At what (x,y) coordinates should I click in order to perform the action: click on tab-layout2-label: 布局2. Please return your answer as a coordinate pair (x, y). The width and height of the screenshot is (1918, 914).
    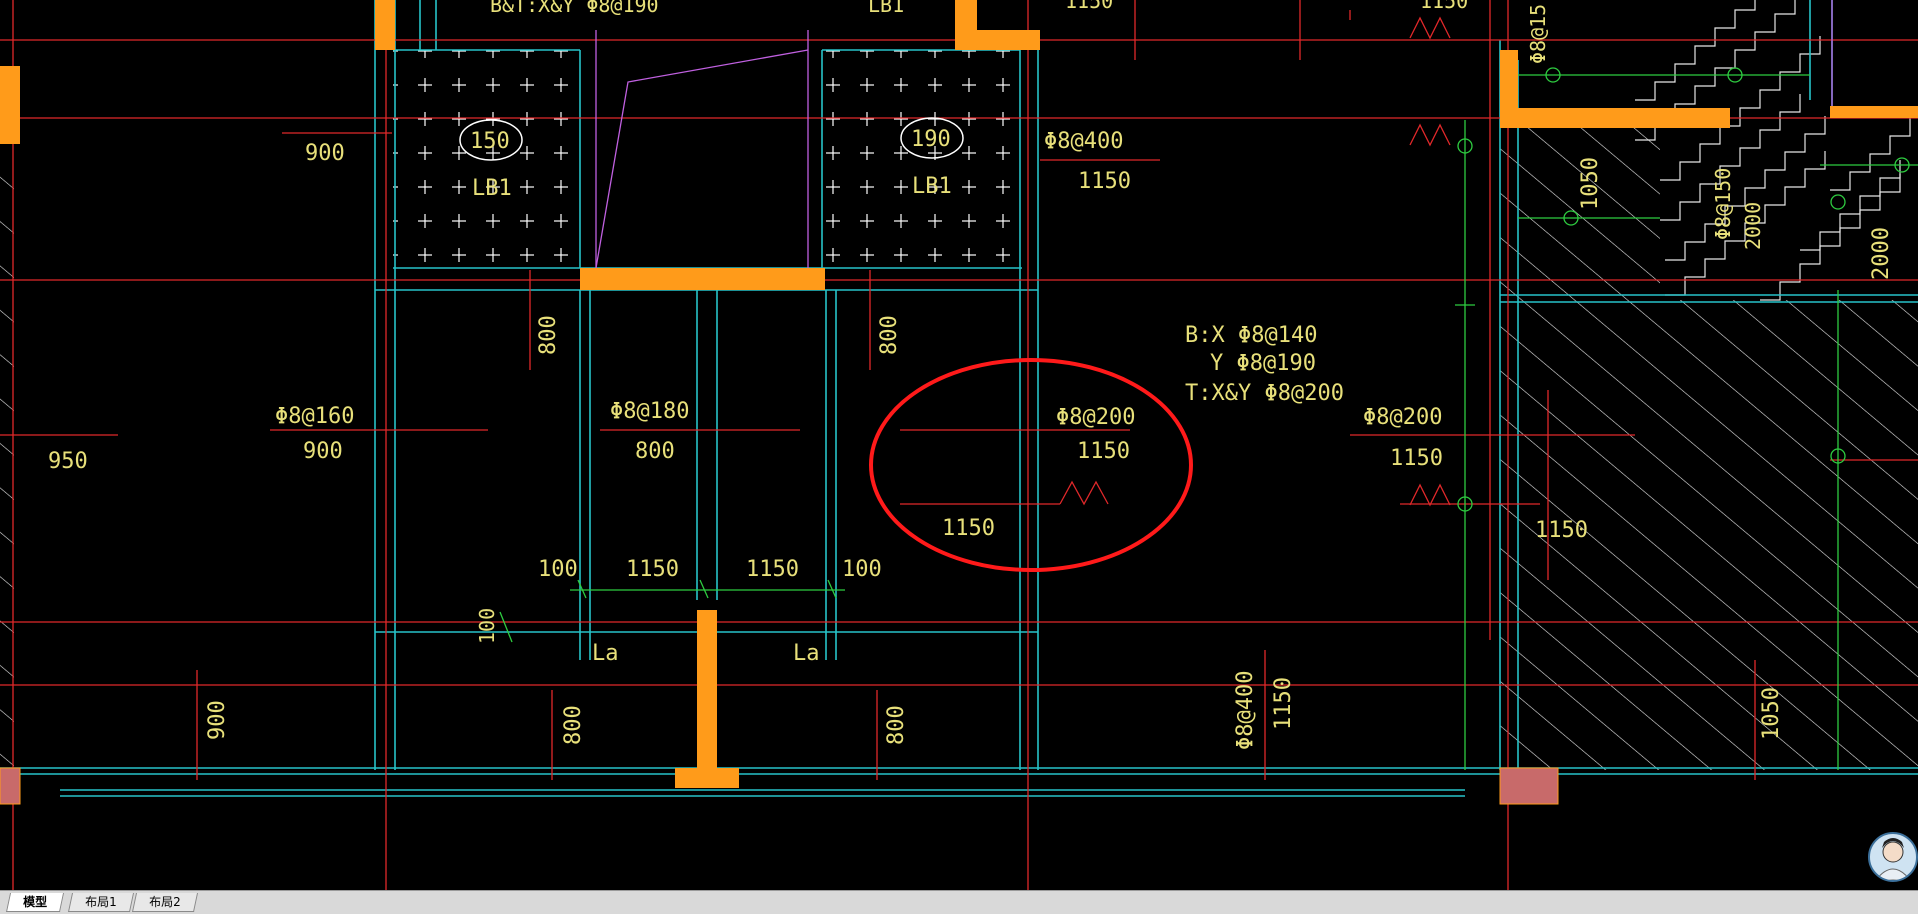
    Looking at the image, I should click on (165, 902).